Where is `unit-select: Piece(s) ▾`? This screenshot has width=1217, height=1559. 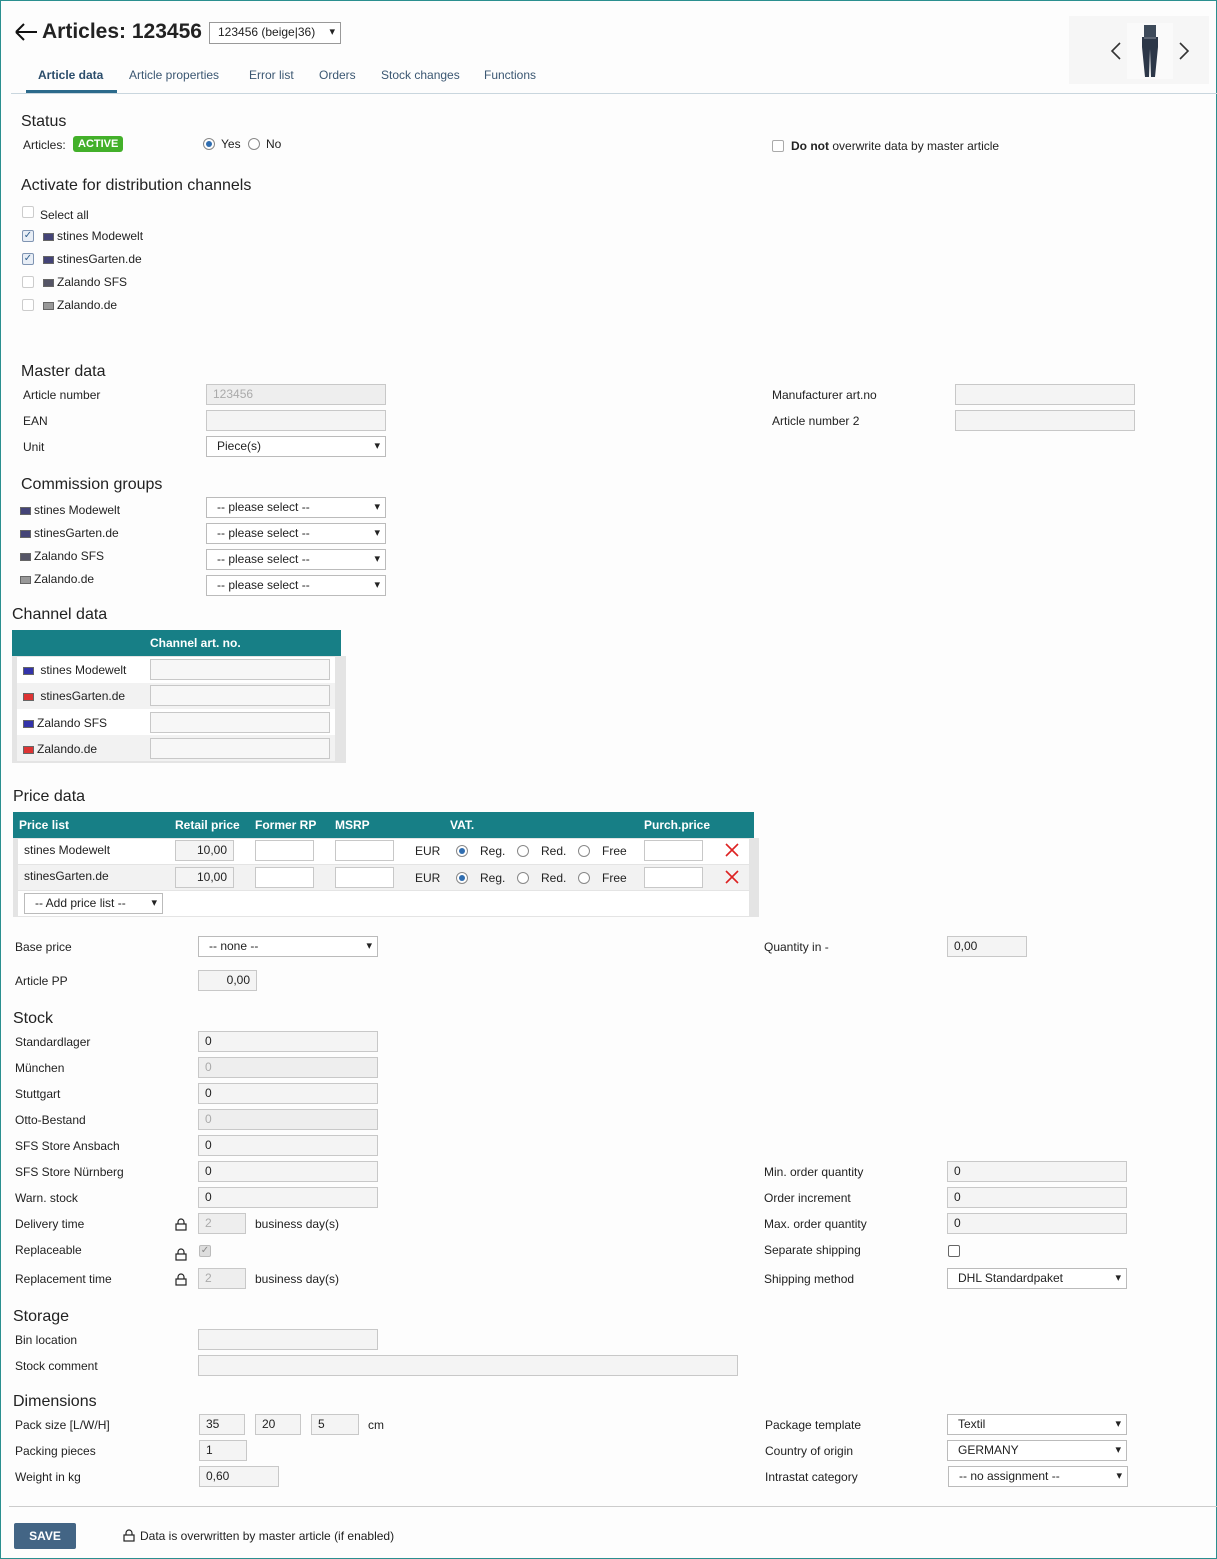
unit-select: Piece(s) ▾ is located at coordinates (296, 446).